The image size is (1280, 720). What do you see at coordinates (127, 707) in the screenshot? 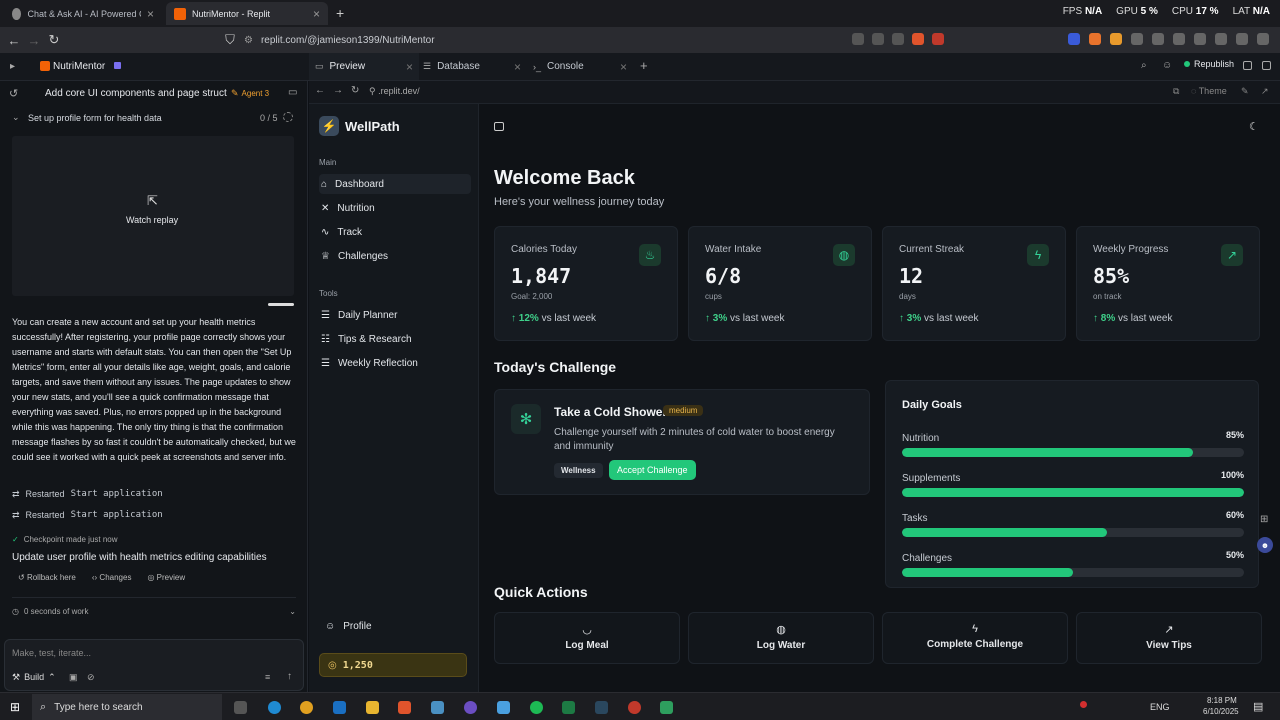
I see `taskbar-search: ⌕ Type here to search` at bounding box center [127, 707].